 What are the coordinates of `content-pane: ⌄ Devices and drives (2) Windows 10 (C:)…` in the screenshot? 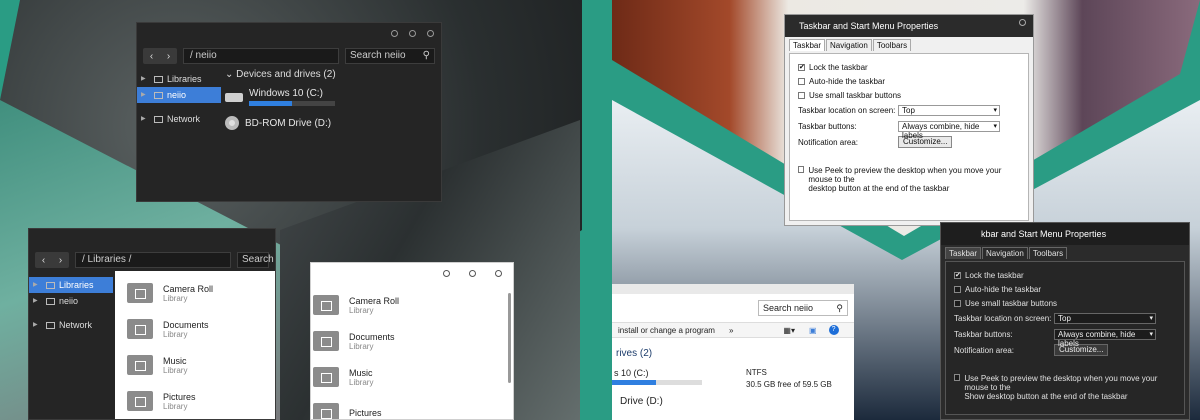 It's located at (333, 135).